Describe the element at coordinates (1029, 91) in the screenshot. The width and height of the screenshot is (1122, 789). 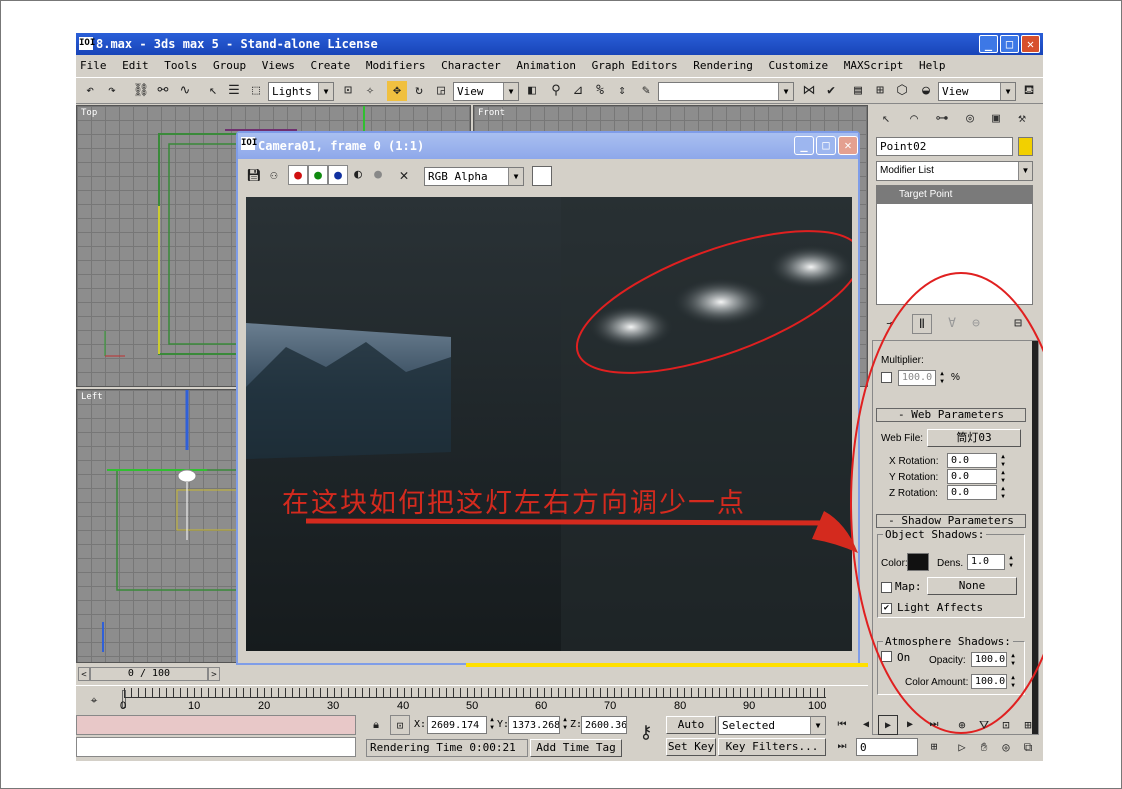
I see `quick-render-icon: ⛾` at that location.